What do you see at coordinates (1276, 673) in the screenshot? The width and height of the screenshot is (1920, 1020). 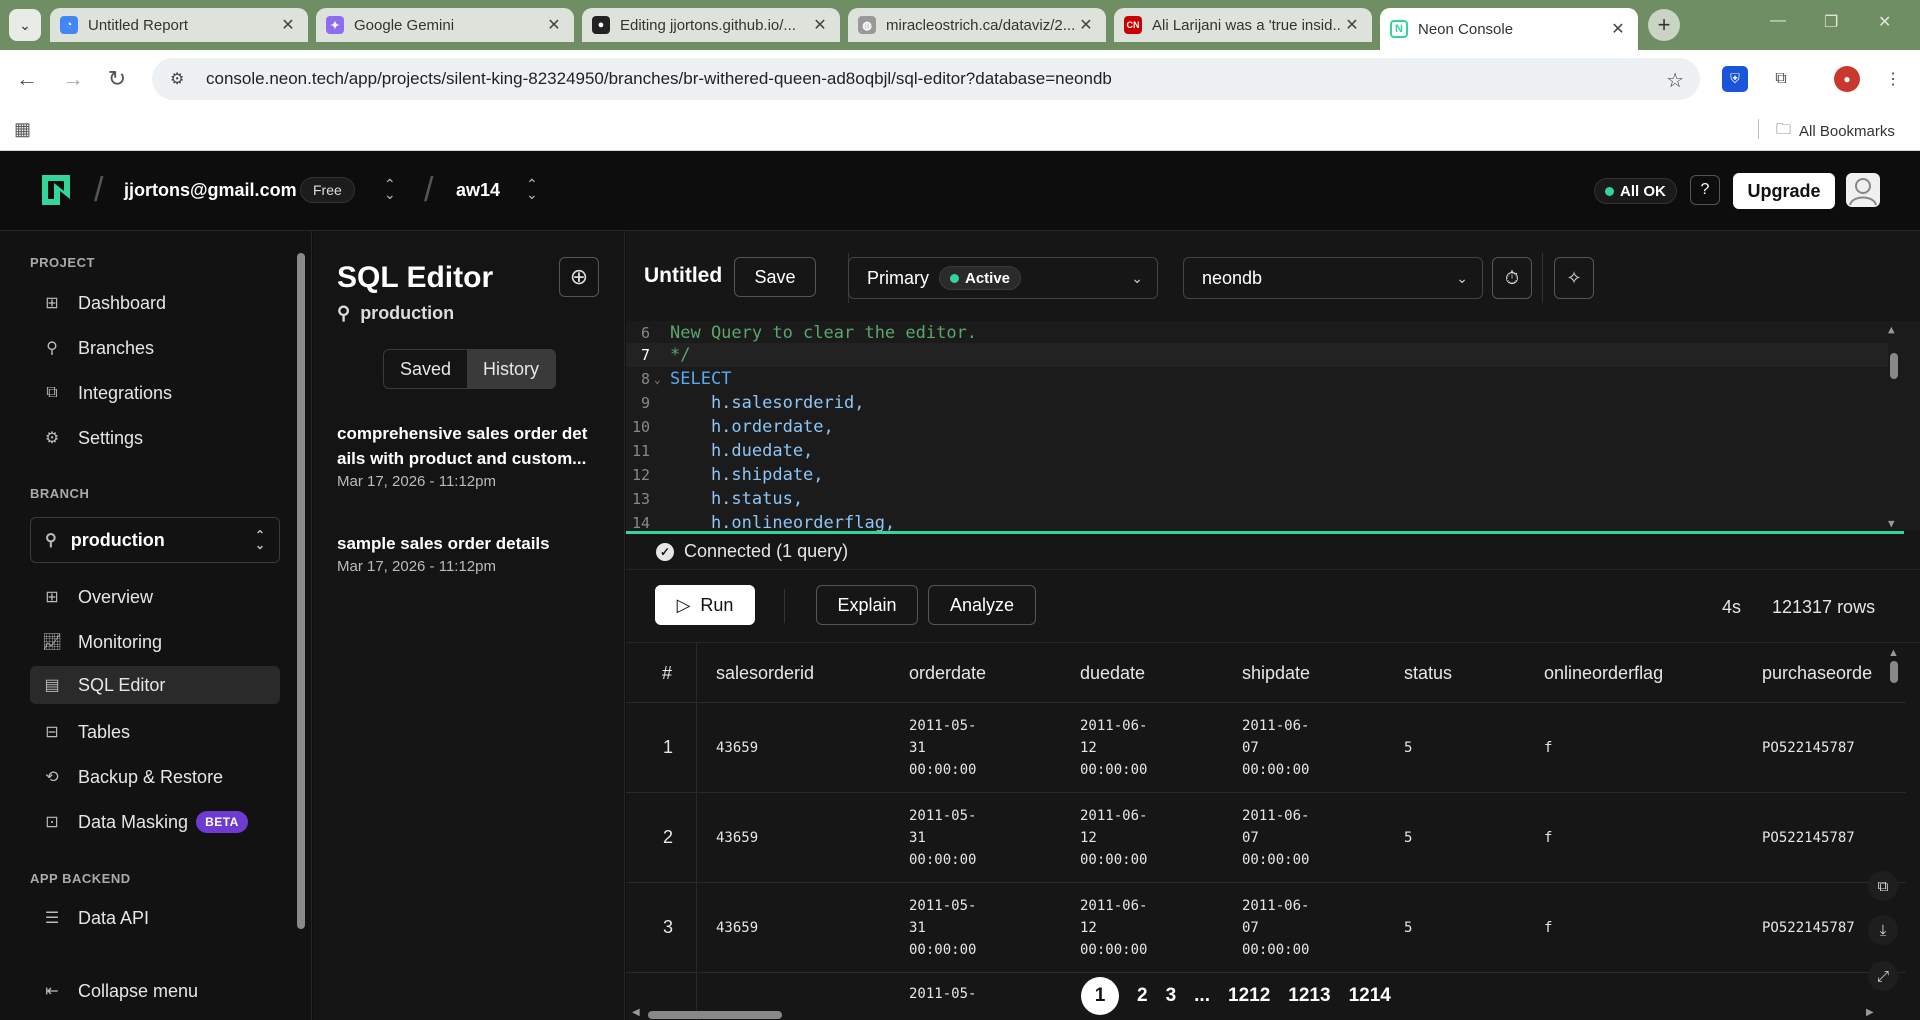 I see `column-header: shipdate` at bounding box center [1276, 673].